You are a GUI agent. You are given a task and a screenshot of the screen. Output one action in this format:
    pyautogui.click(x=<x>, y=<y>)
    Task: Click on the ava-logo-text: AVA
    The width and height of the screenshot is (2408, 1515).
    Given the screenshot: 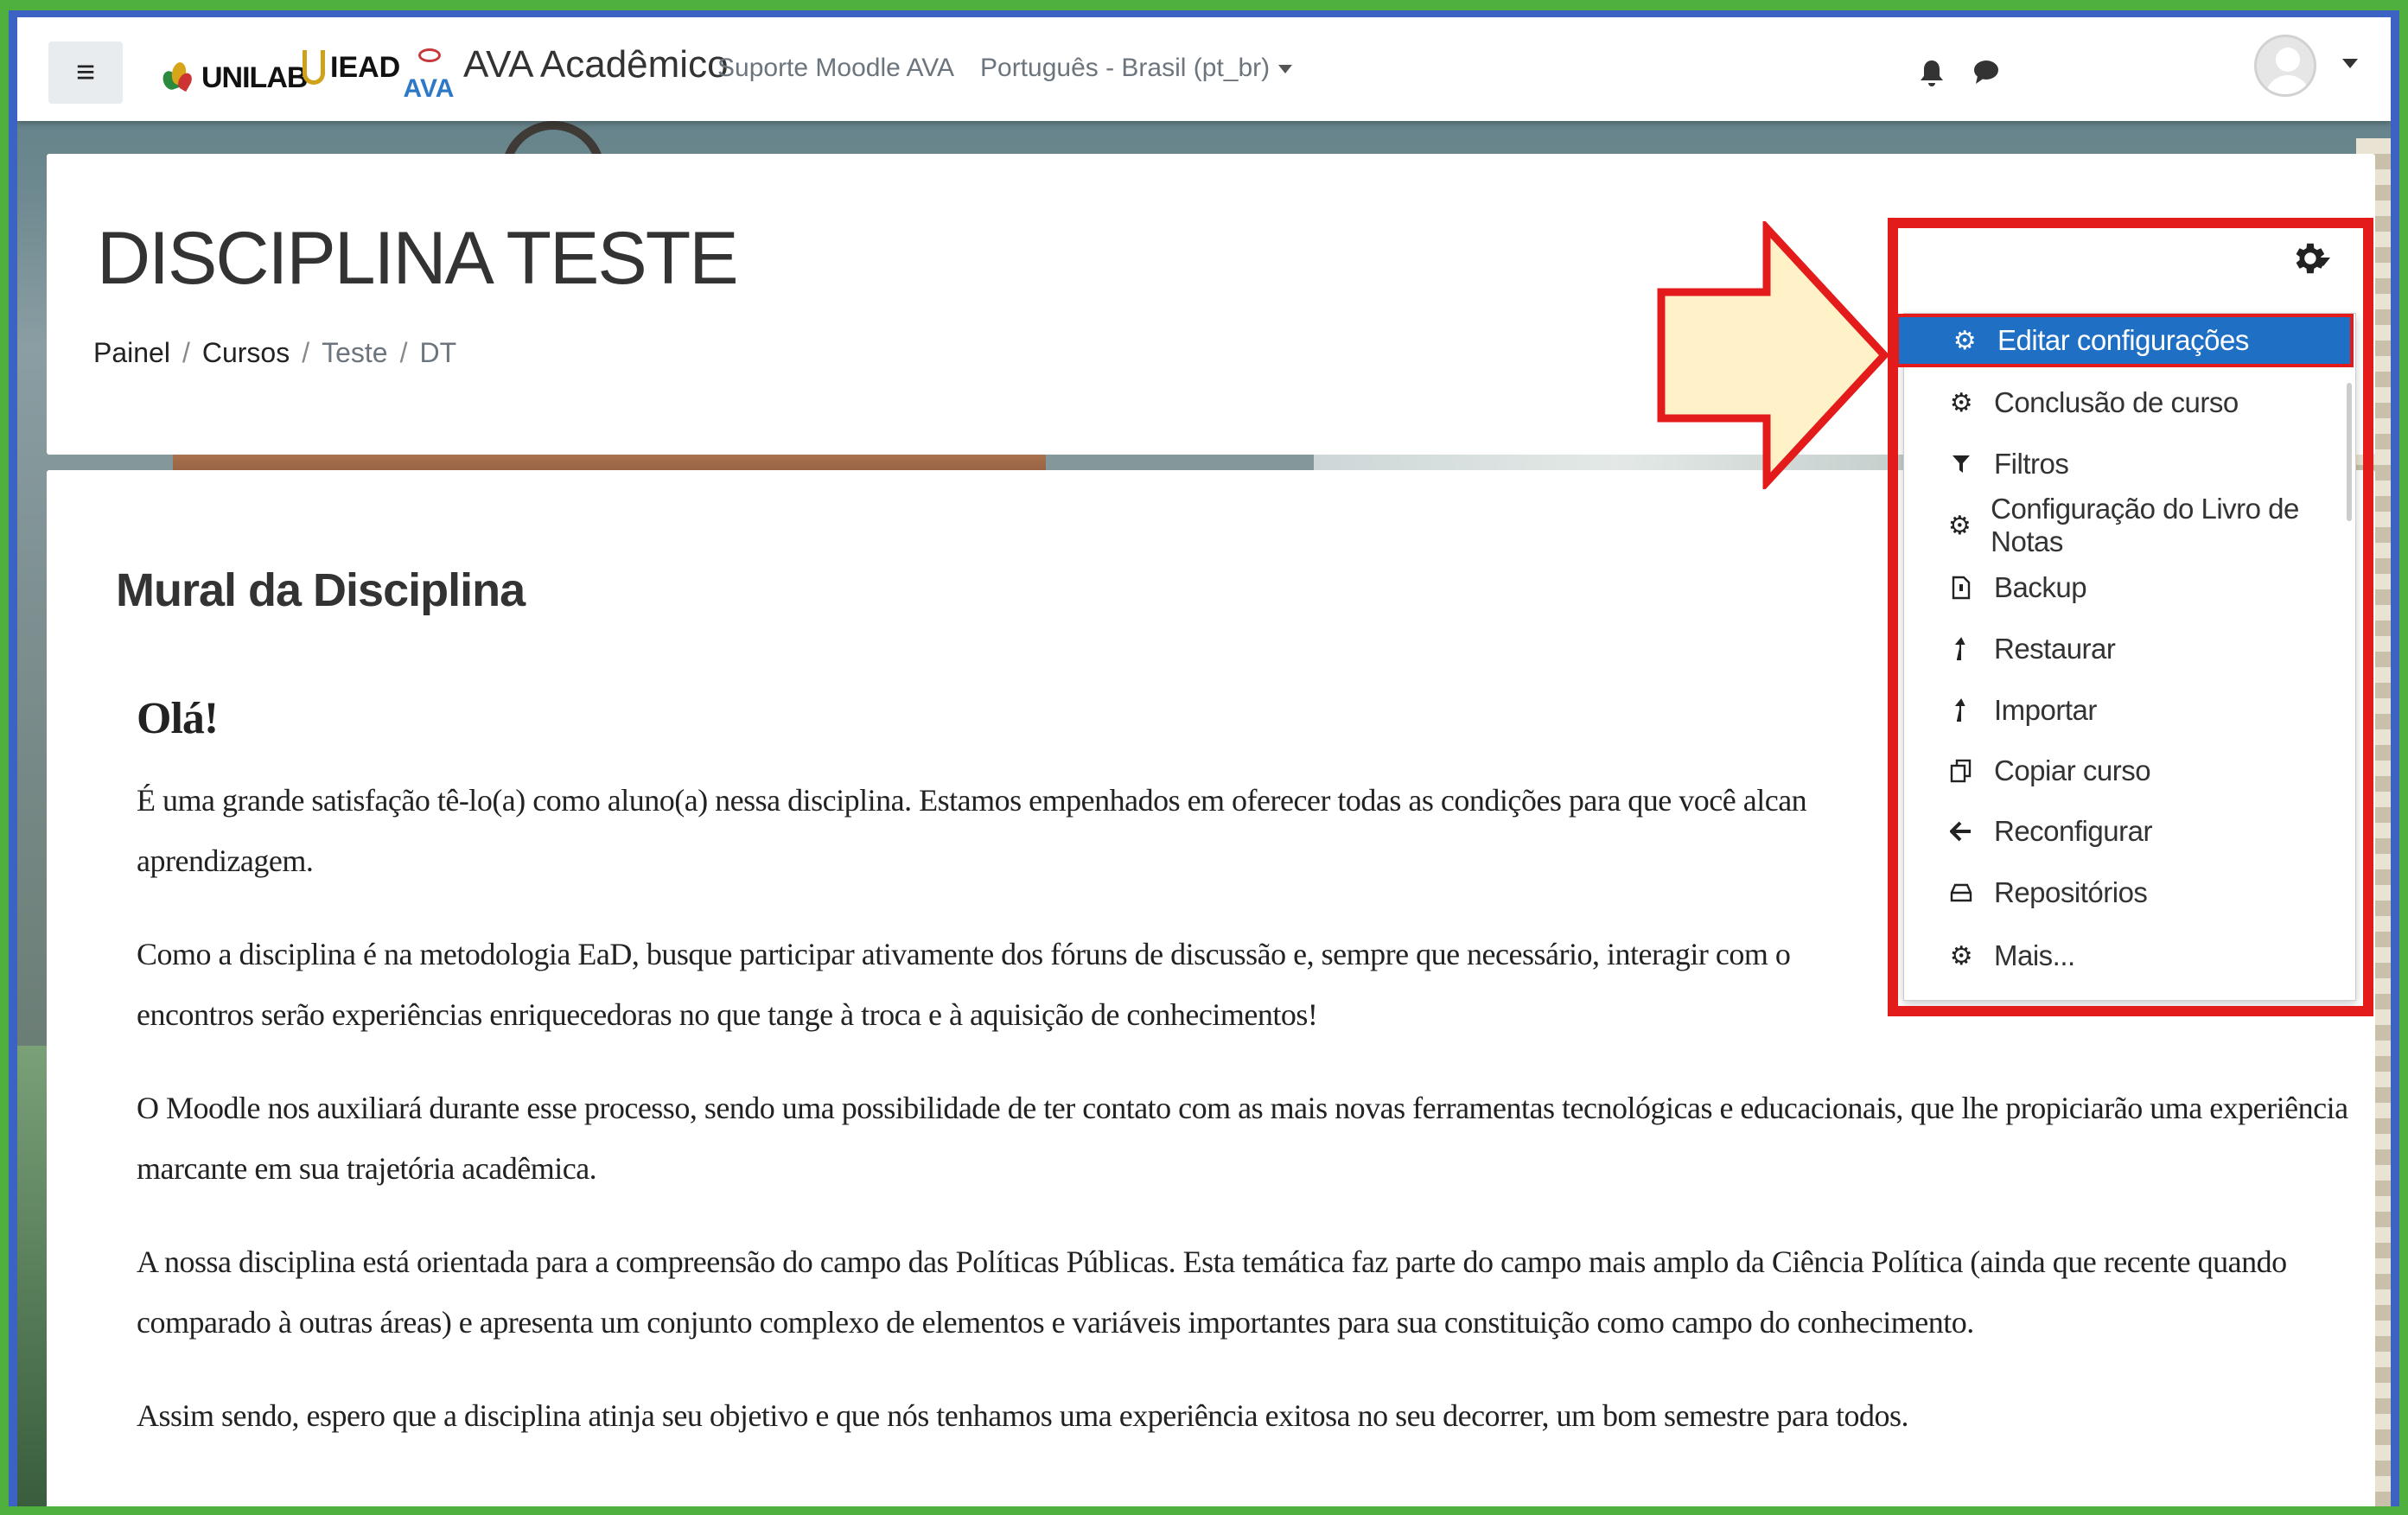 What is the action you would take?
    pyautogui.click(x=429, y=88)
    